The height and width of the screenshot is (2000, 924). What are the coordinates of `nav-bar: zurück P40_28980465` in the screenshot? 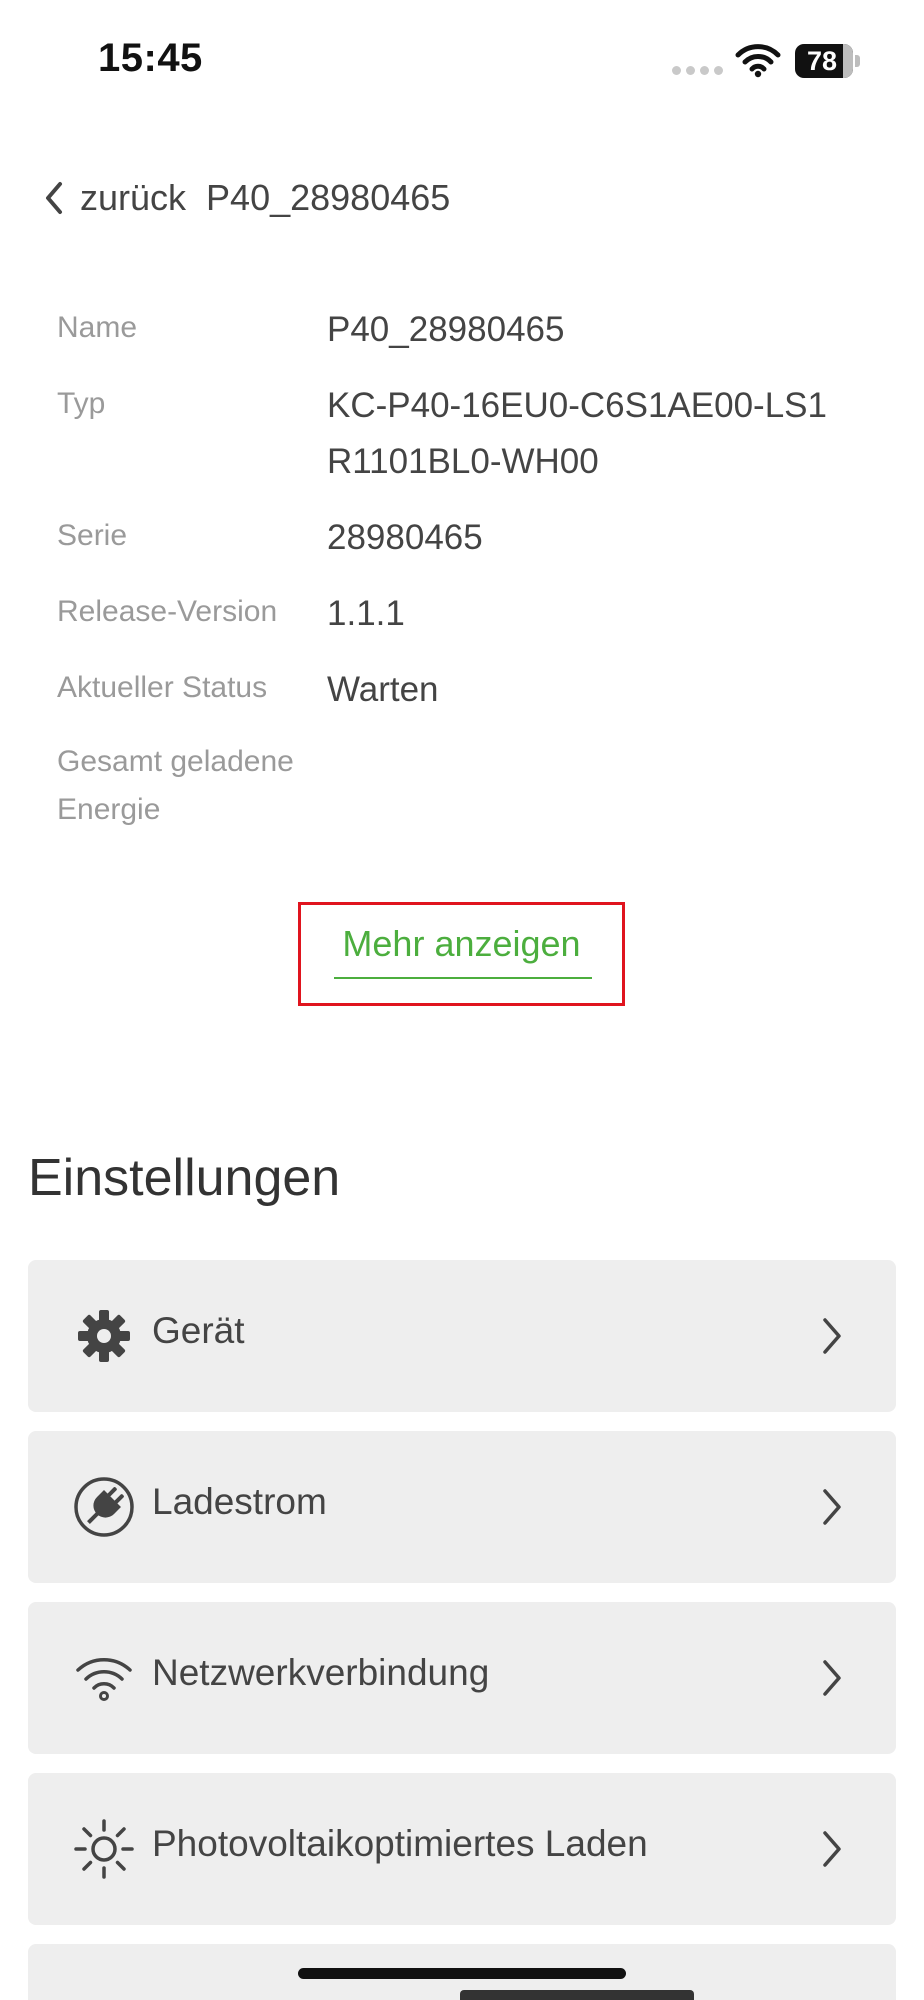 It's located at (244, 198).